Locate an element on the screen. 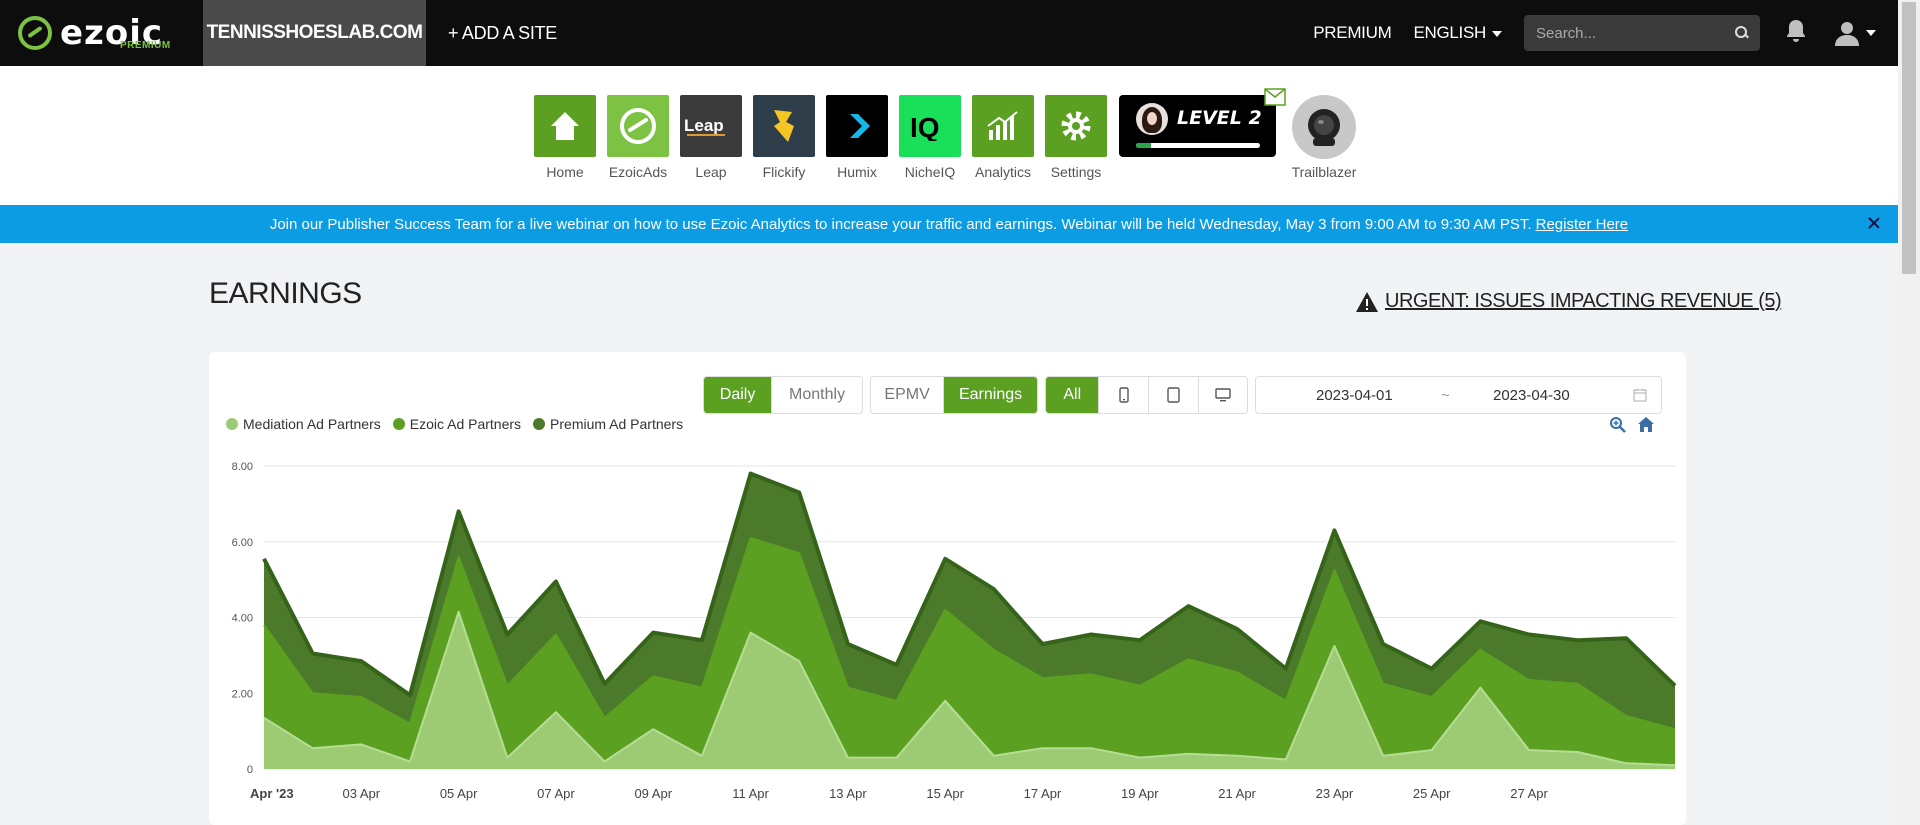 This screenshot has width=1920, height=825. page-title: EARNINGS is located at coordinates (285, 293).